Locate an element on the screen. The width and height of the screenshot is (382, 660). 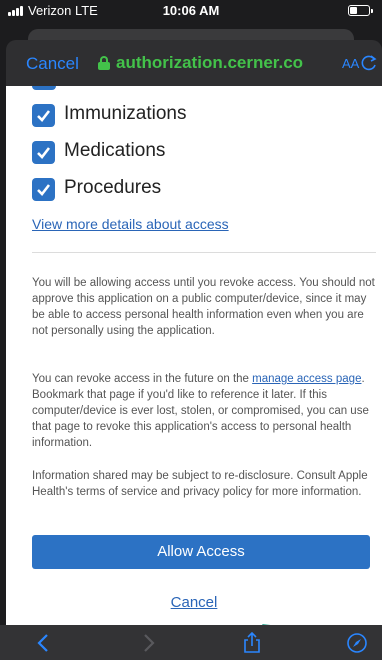
browser-header: Cancel authorization.cerner.co AA is located at coordinates (194, 63).